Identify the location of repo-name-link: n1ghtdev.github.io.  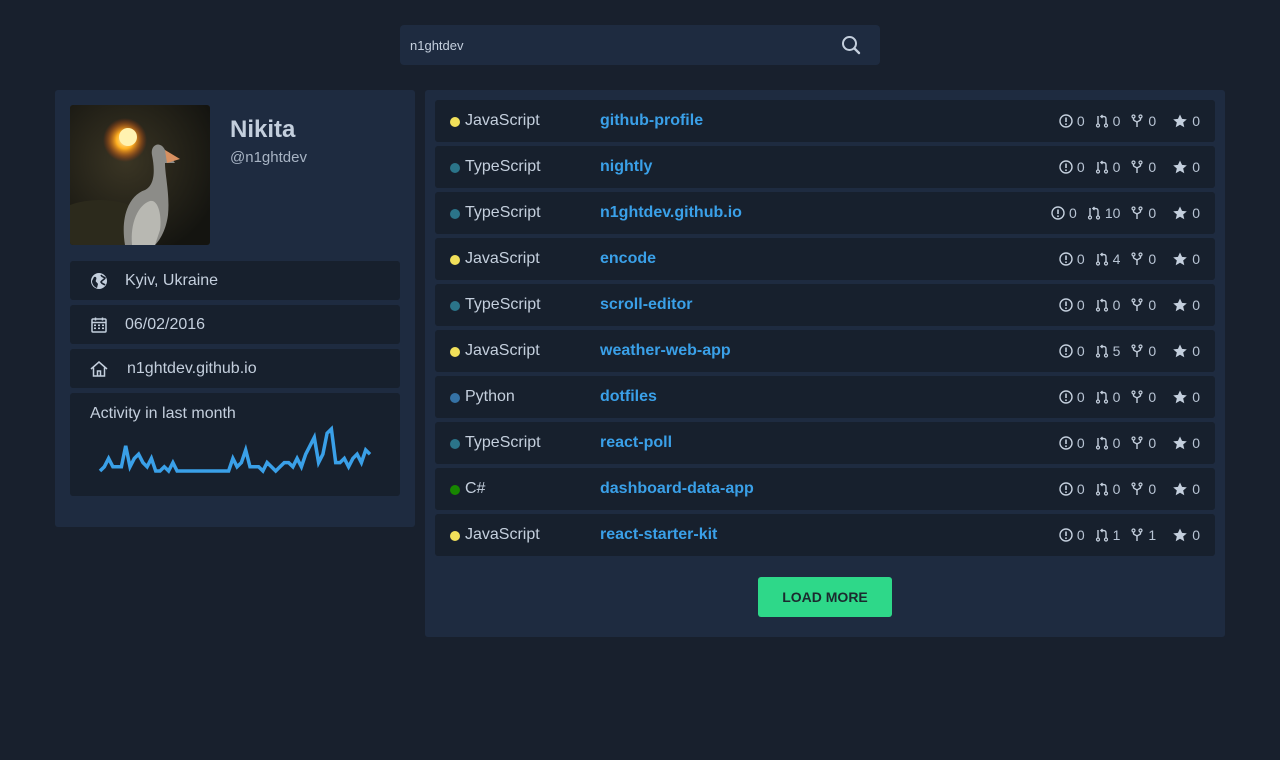
(671, 213).